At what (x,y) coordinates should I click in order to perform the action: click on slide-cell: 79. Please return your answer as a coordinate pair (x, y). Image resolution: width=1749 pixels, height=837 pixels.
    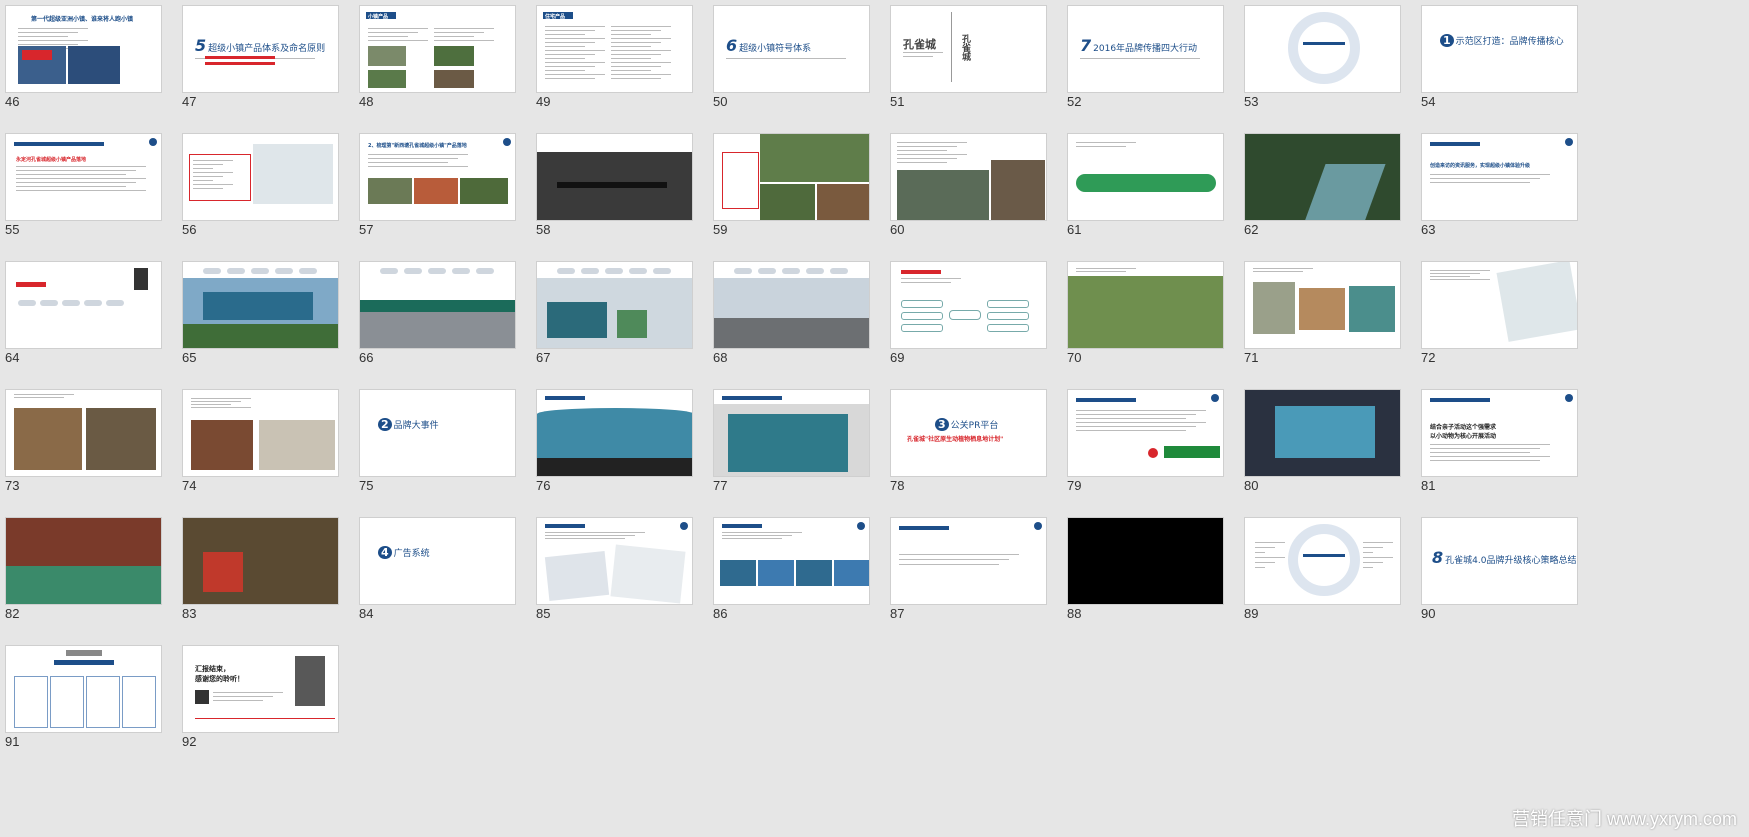
    Looking at the image, I should click on (1144, 439).